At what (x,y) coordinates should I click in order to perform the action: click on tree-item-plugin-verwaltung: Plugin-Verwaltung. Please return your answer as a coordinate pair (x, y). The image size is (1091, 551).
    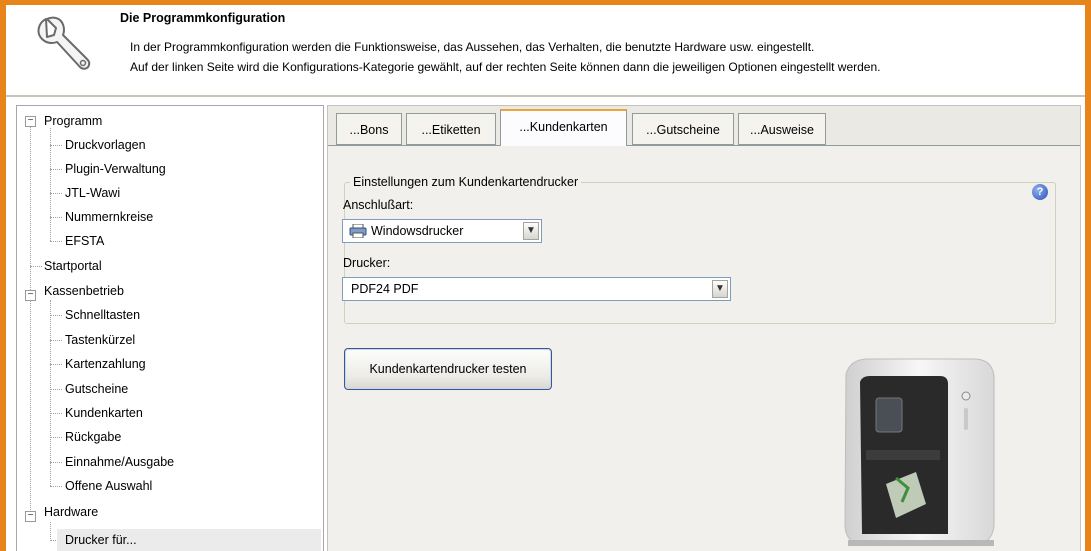
    Looking at the image, I should click on (115, 169).